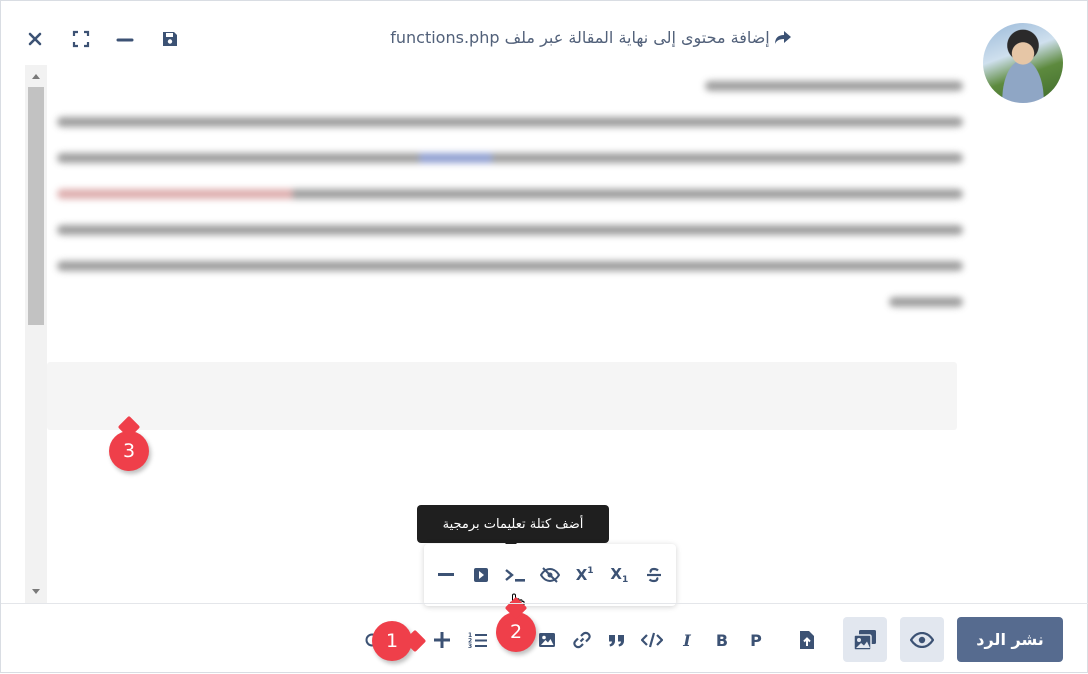 Image resolution: width=1088 pixels, height=674 pixels. I want to click on code-block-icon, so click(515, 575).